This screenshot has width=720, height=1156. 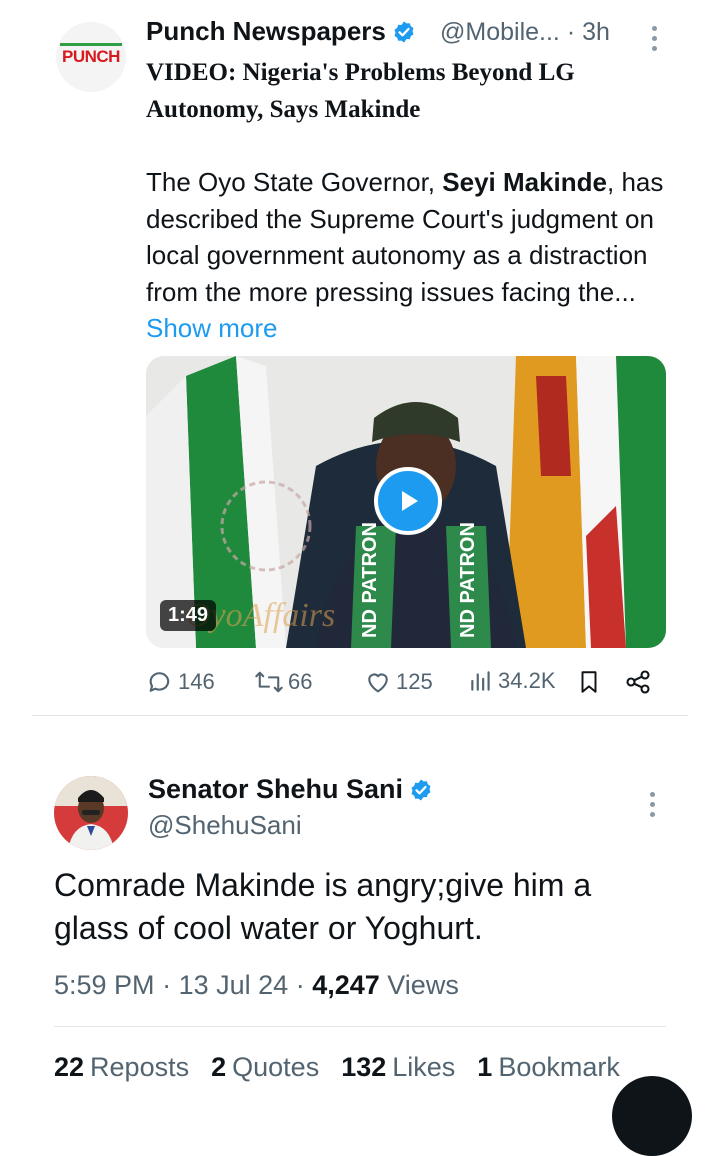 What do you see at coordinates (370, 580) in the screenshot?
I see `sash-text-left: ND PATRON` at bounding box center [370, 580].